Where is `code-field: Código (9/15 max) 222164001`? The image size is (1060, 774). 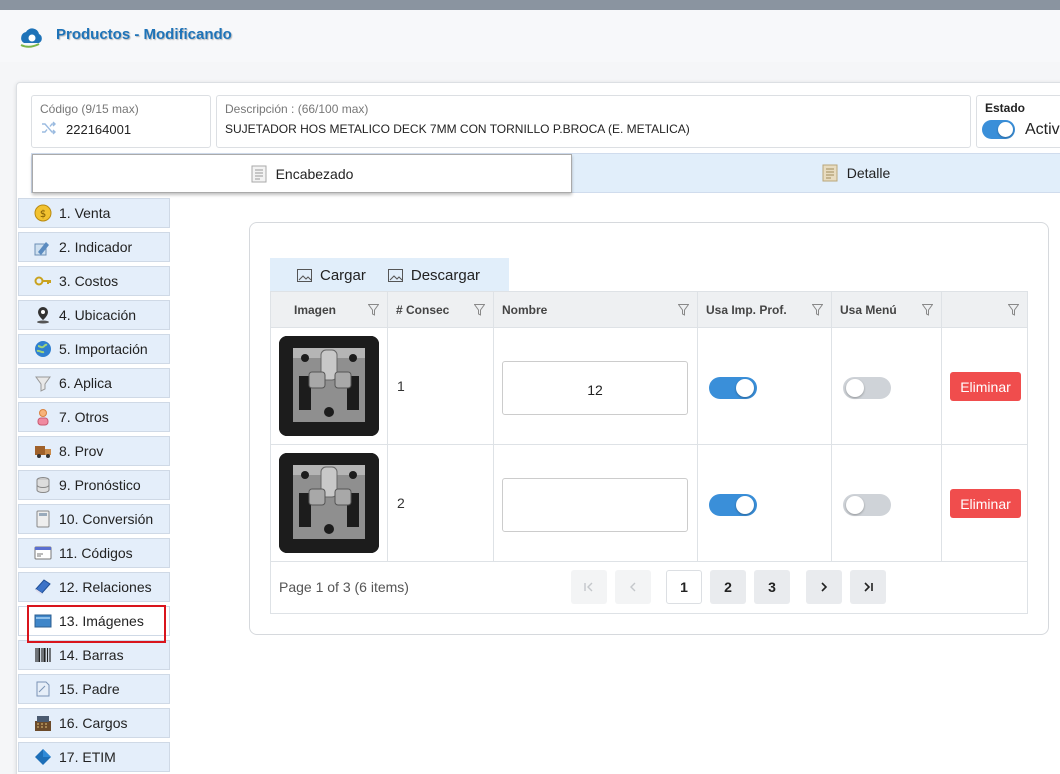
code-field: Código (9/15 max) 222164001 is located at coordinates (121, 121).